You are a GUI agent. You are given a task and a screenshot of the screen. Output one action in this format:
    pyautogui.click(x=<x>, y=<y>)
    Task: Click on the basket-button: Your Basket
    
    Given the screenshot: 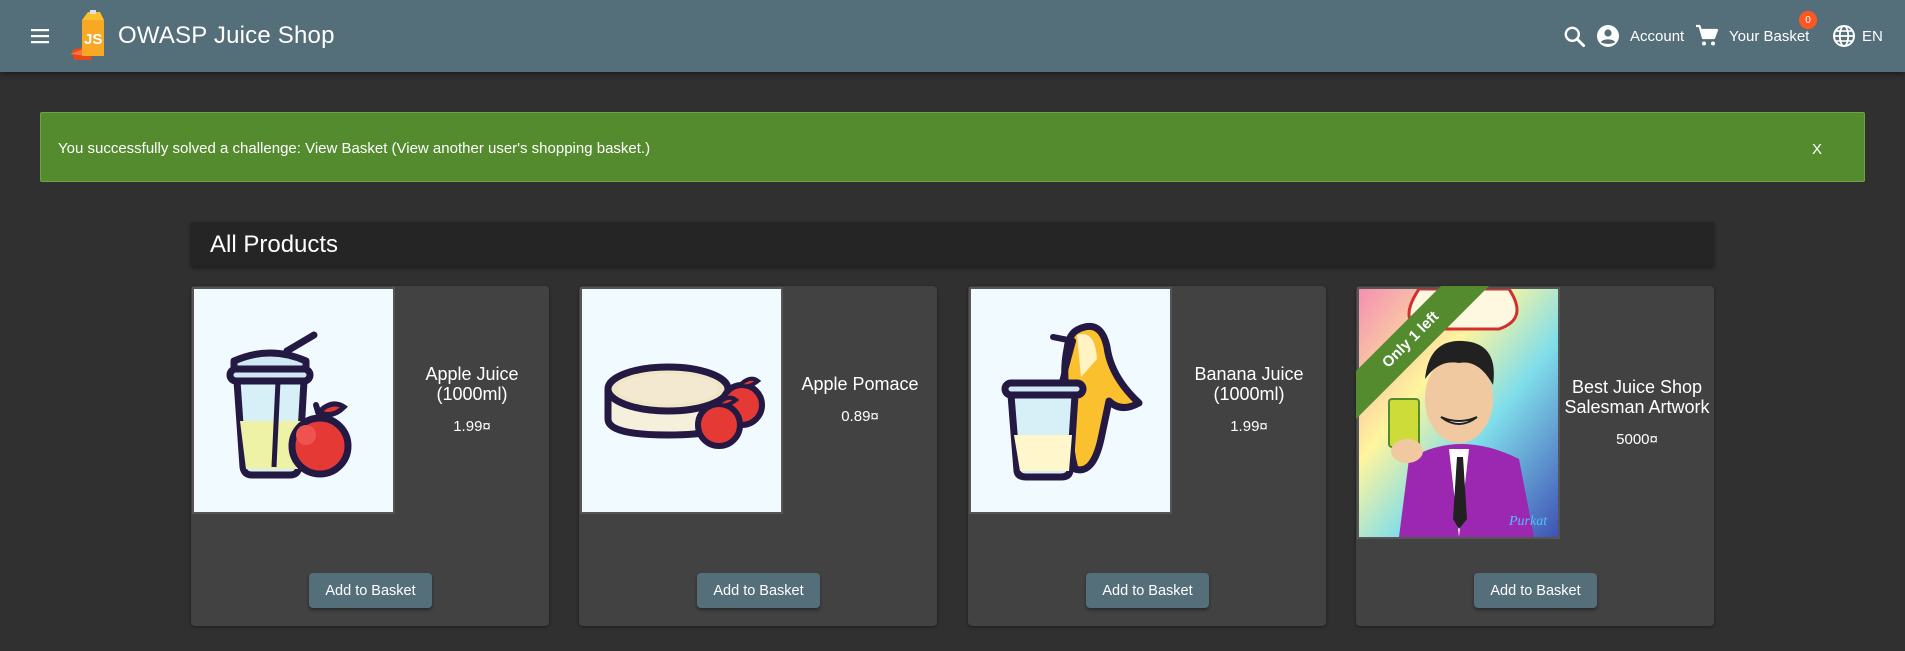 What is the action you would take?
    pyautogui.click(x=1752, y=36)
    